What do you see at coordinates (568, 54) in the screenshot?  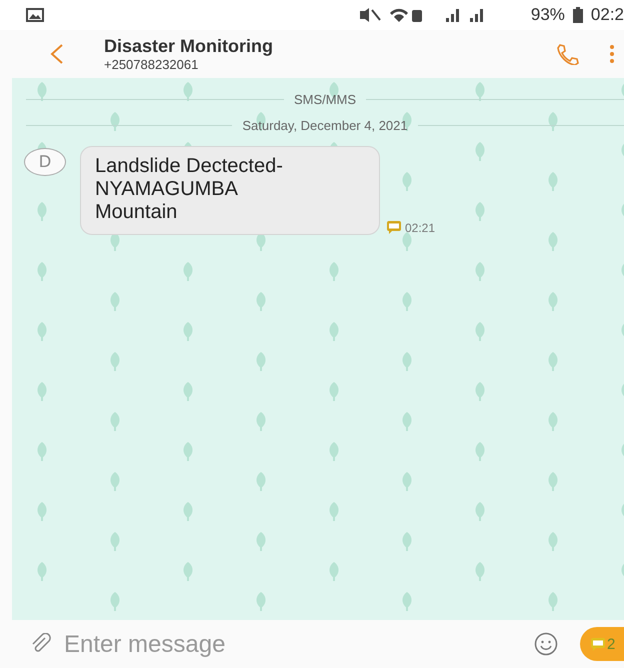 I see `phone-icon` at bounding box center [568, 54].